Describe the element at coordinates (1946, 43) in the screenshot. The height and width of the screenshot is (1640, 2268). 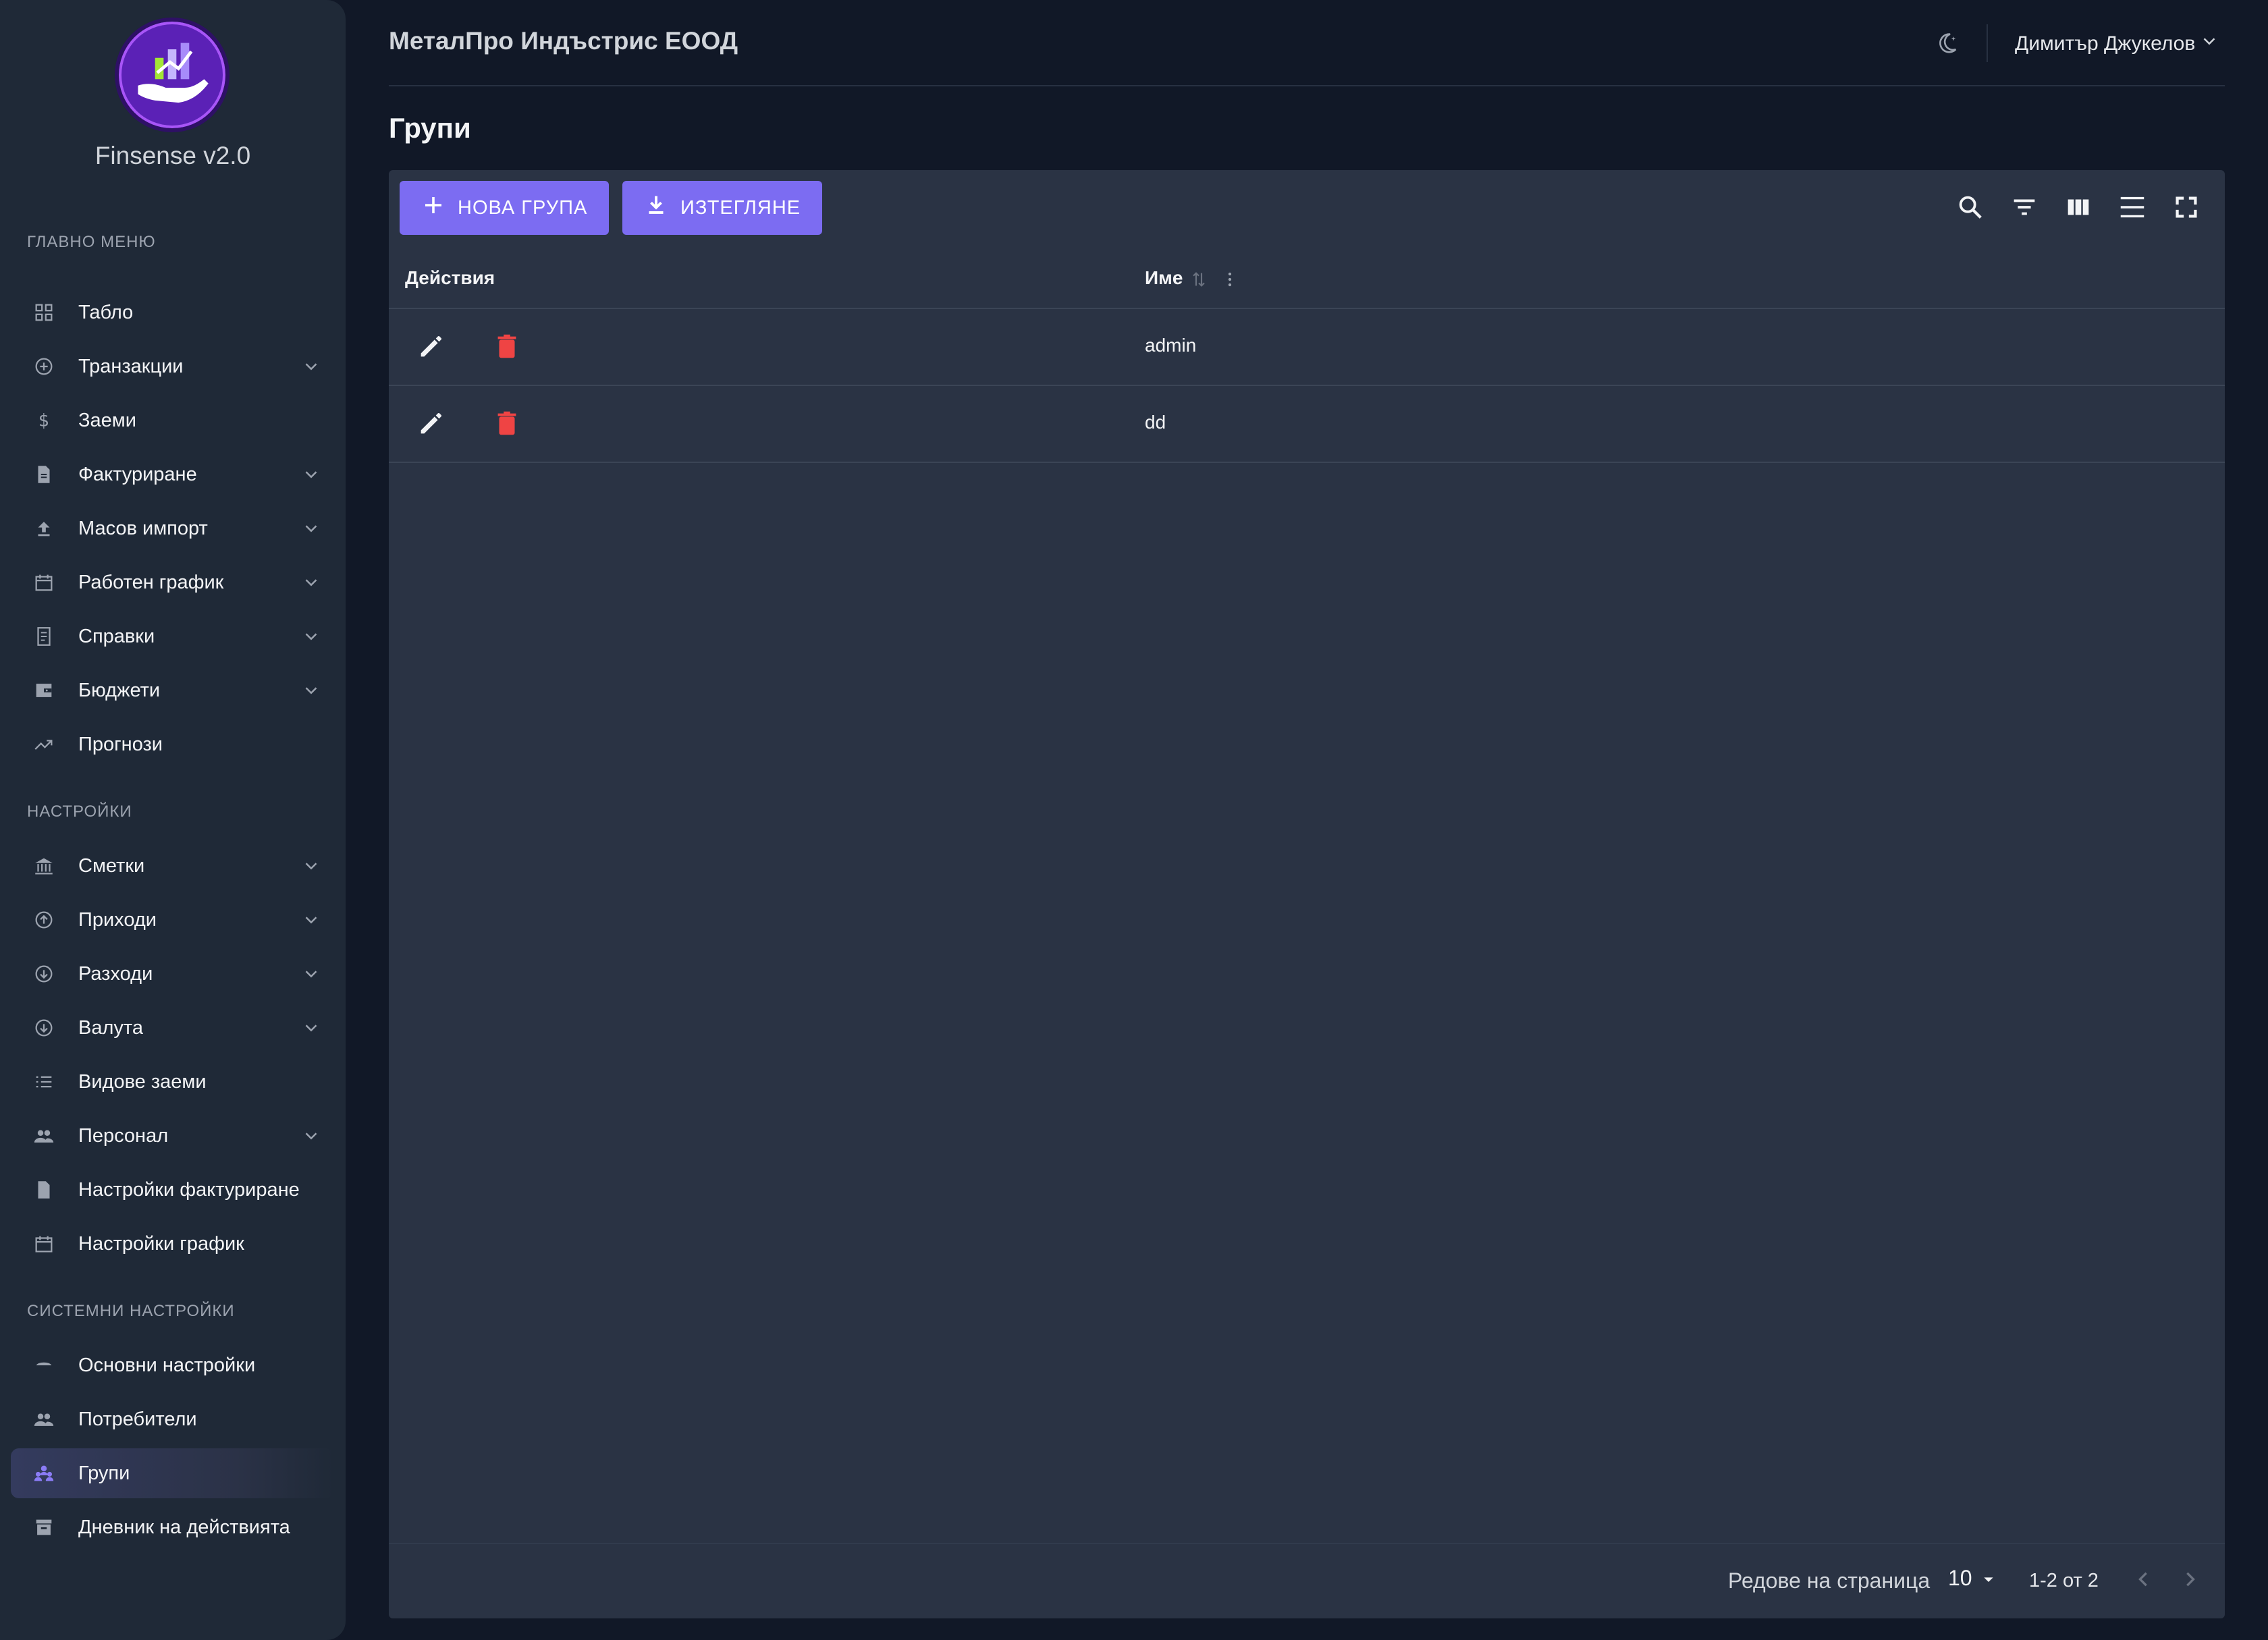
I see `moon-icon` at that location.